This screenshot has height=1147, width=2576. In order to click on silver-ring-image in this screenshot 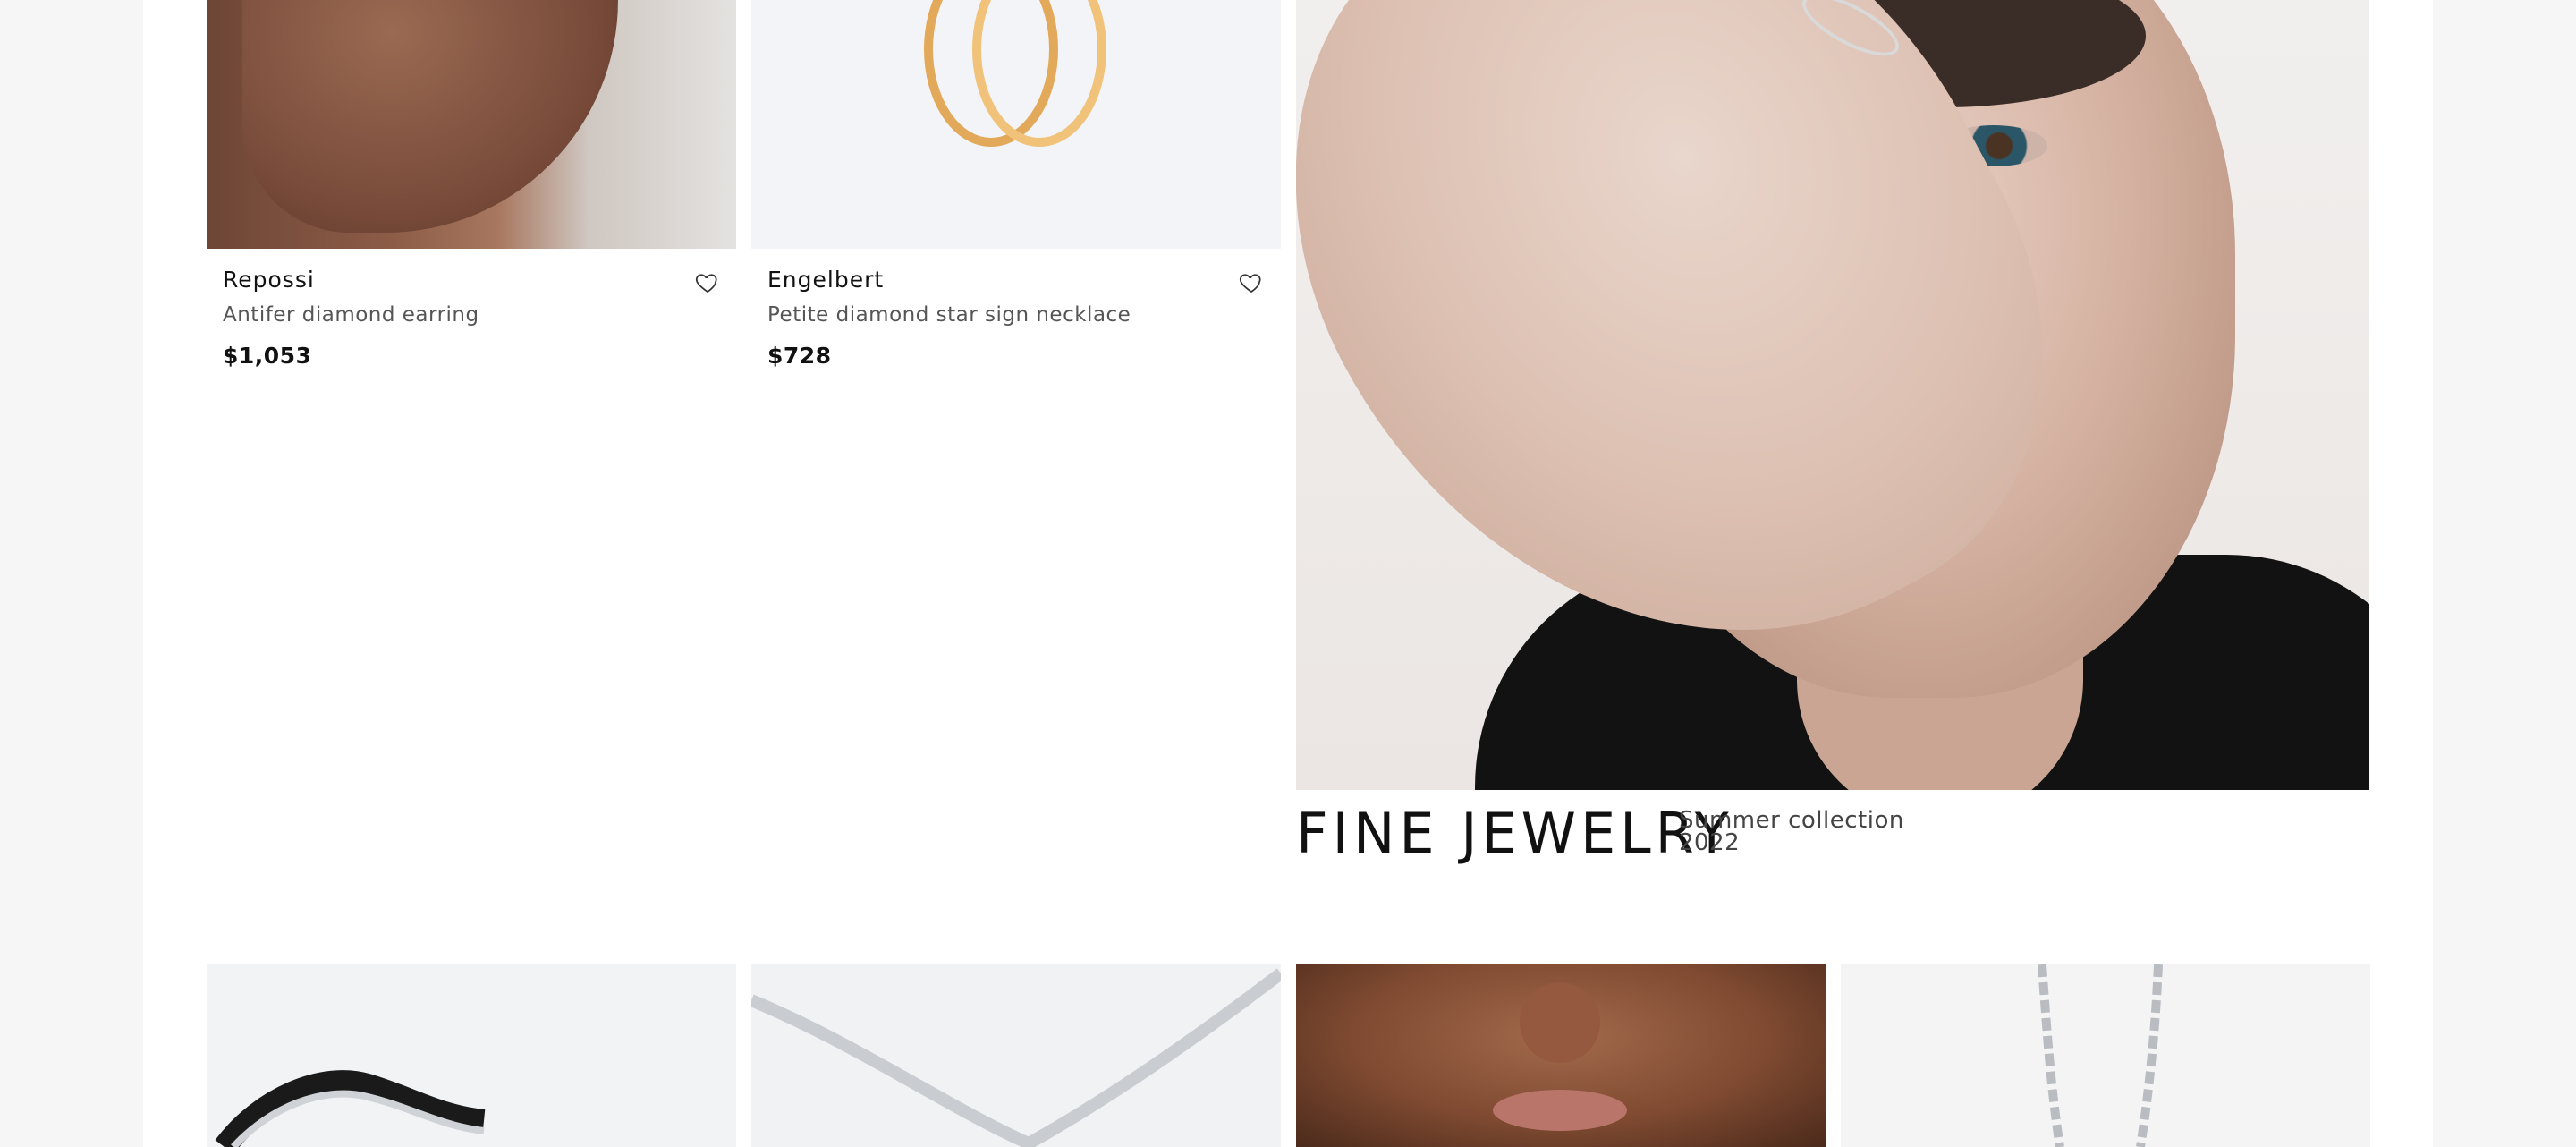, I will do `click(350, 1108)`.